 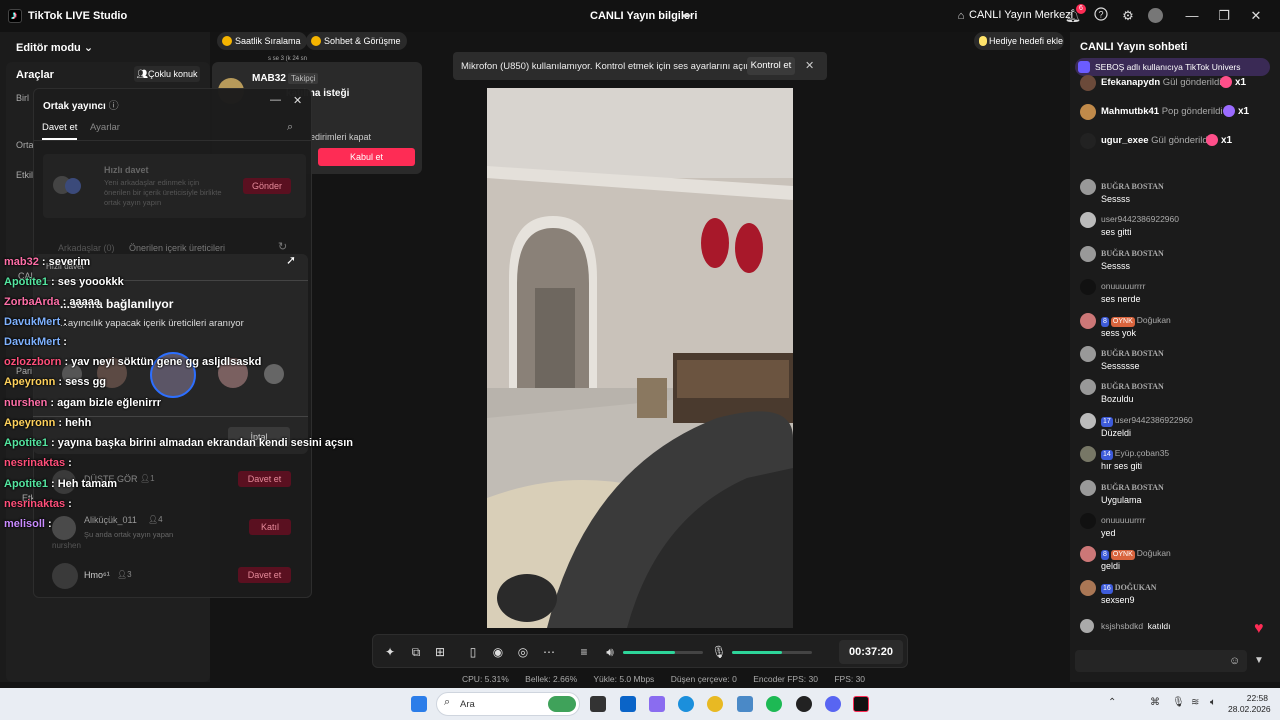 What do you see at coordinates (1101, 16) in the screenshot?
I see `help-icon: ?` at bounding box center [1101, 16].